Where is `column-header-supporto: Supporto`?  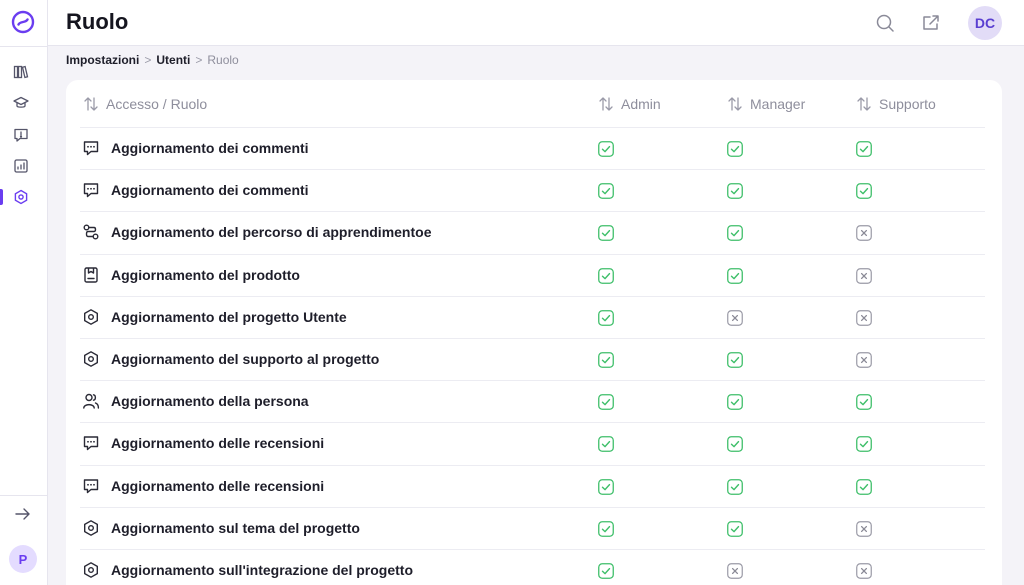 column-header-supporto: Supporto is located at coordinates (896, 104).